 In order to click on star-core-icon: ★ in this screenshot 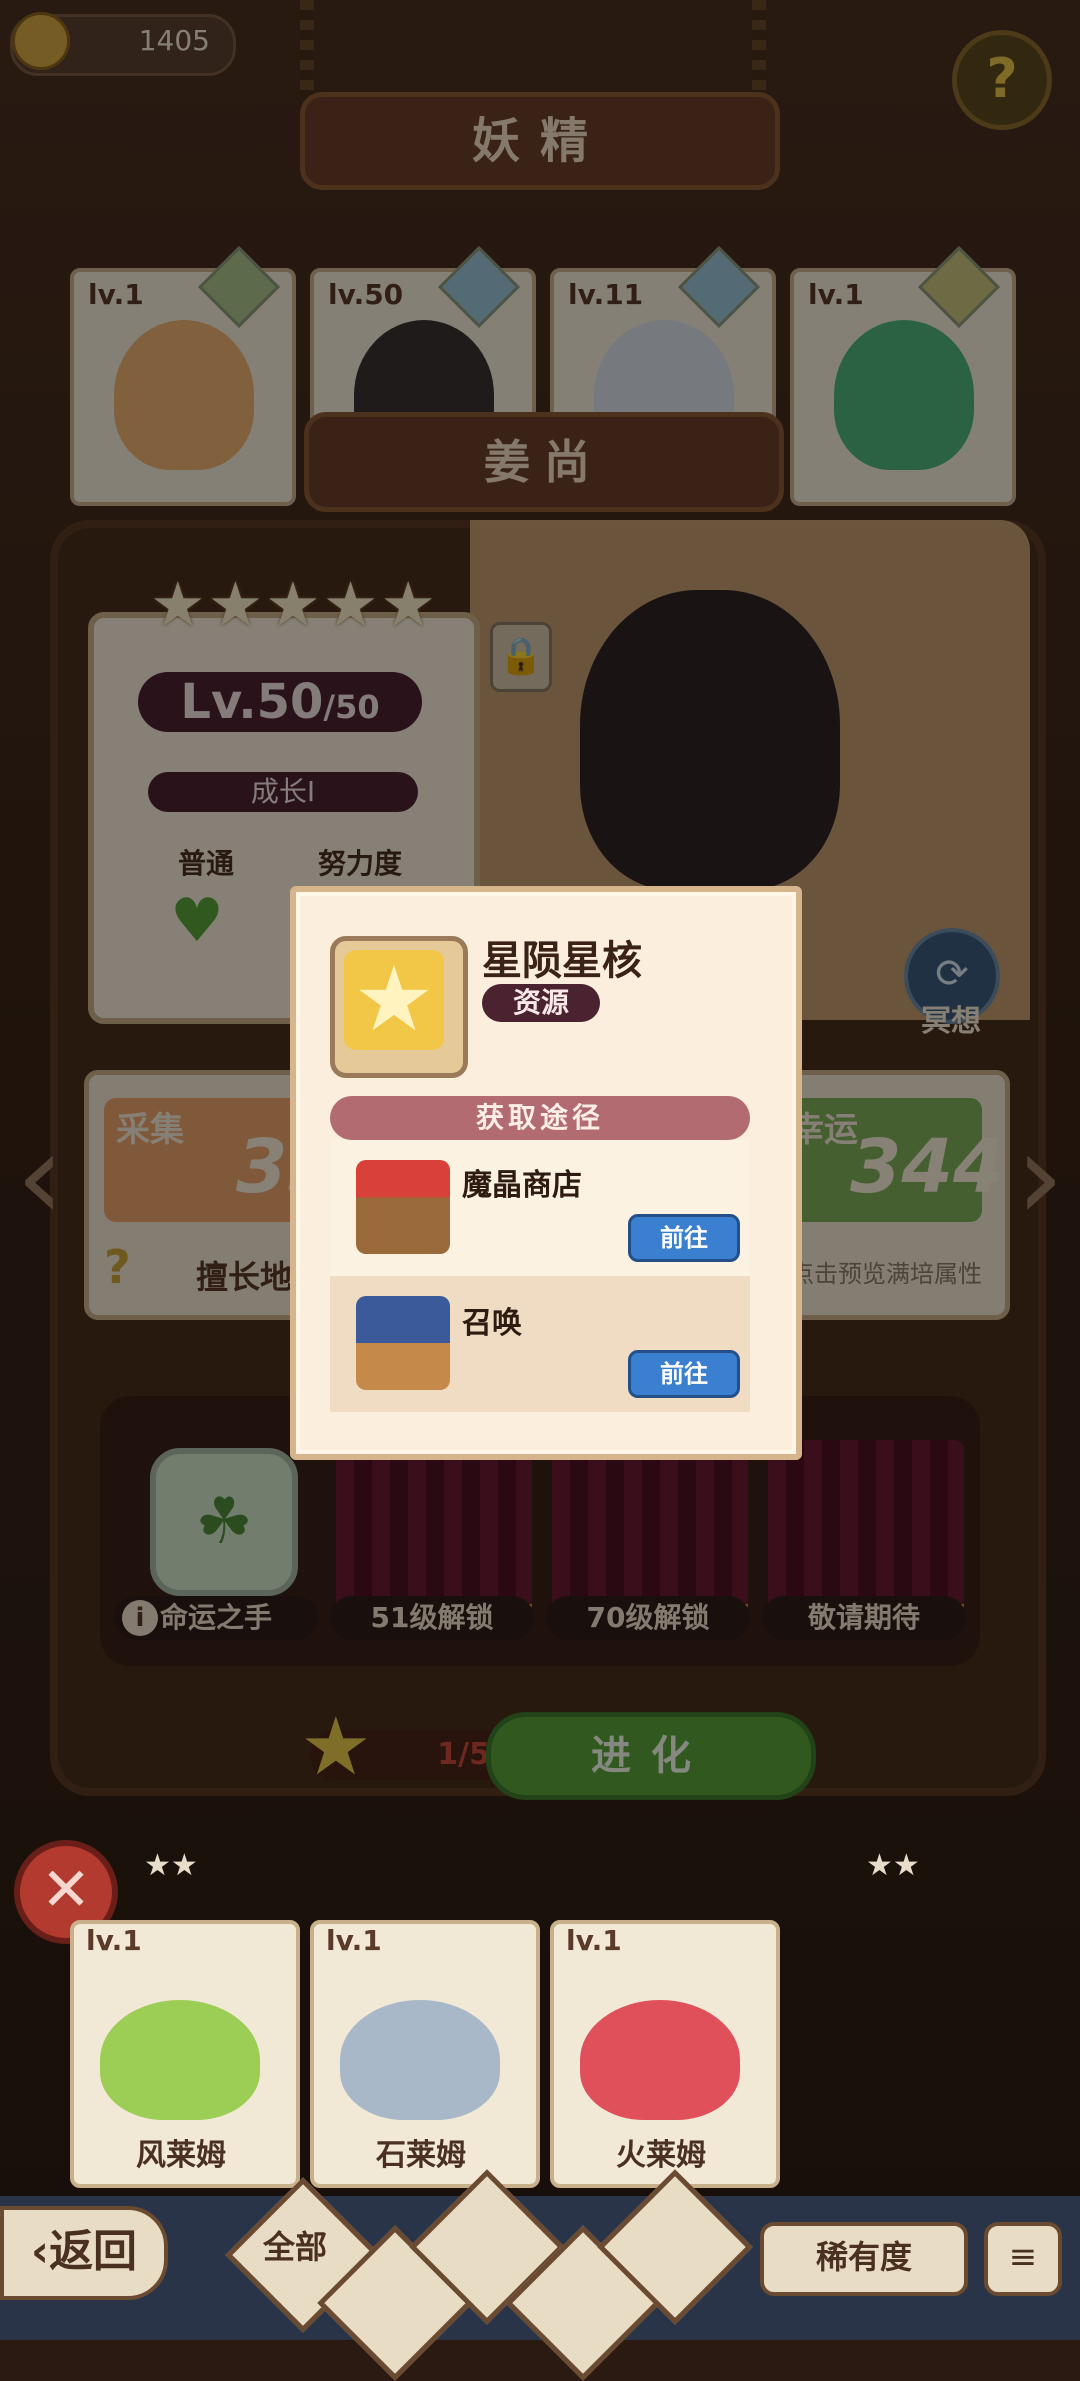, I will do `click(394, 1000)`.